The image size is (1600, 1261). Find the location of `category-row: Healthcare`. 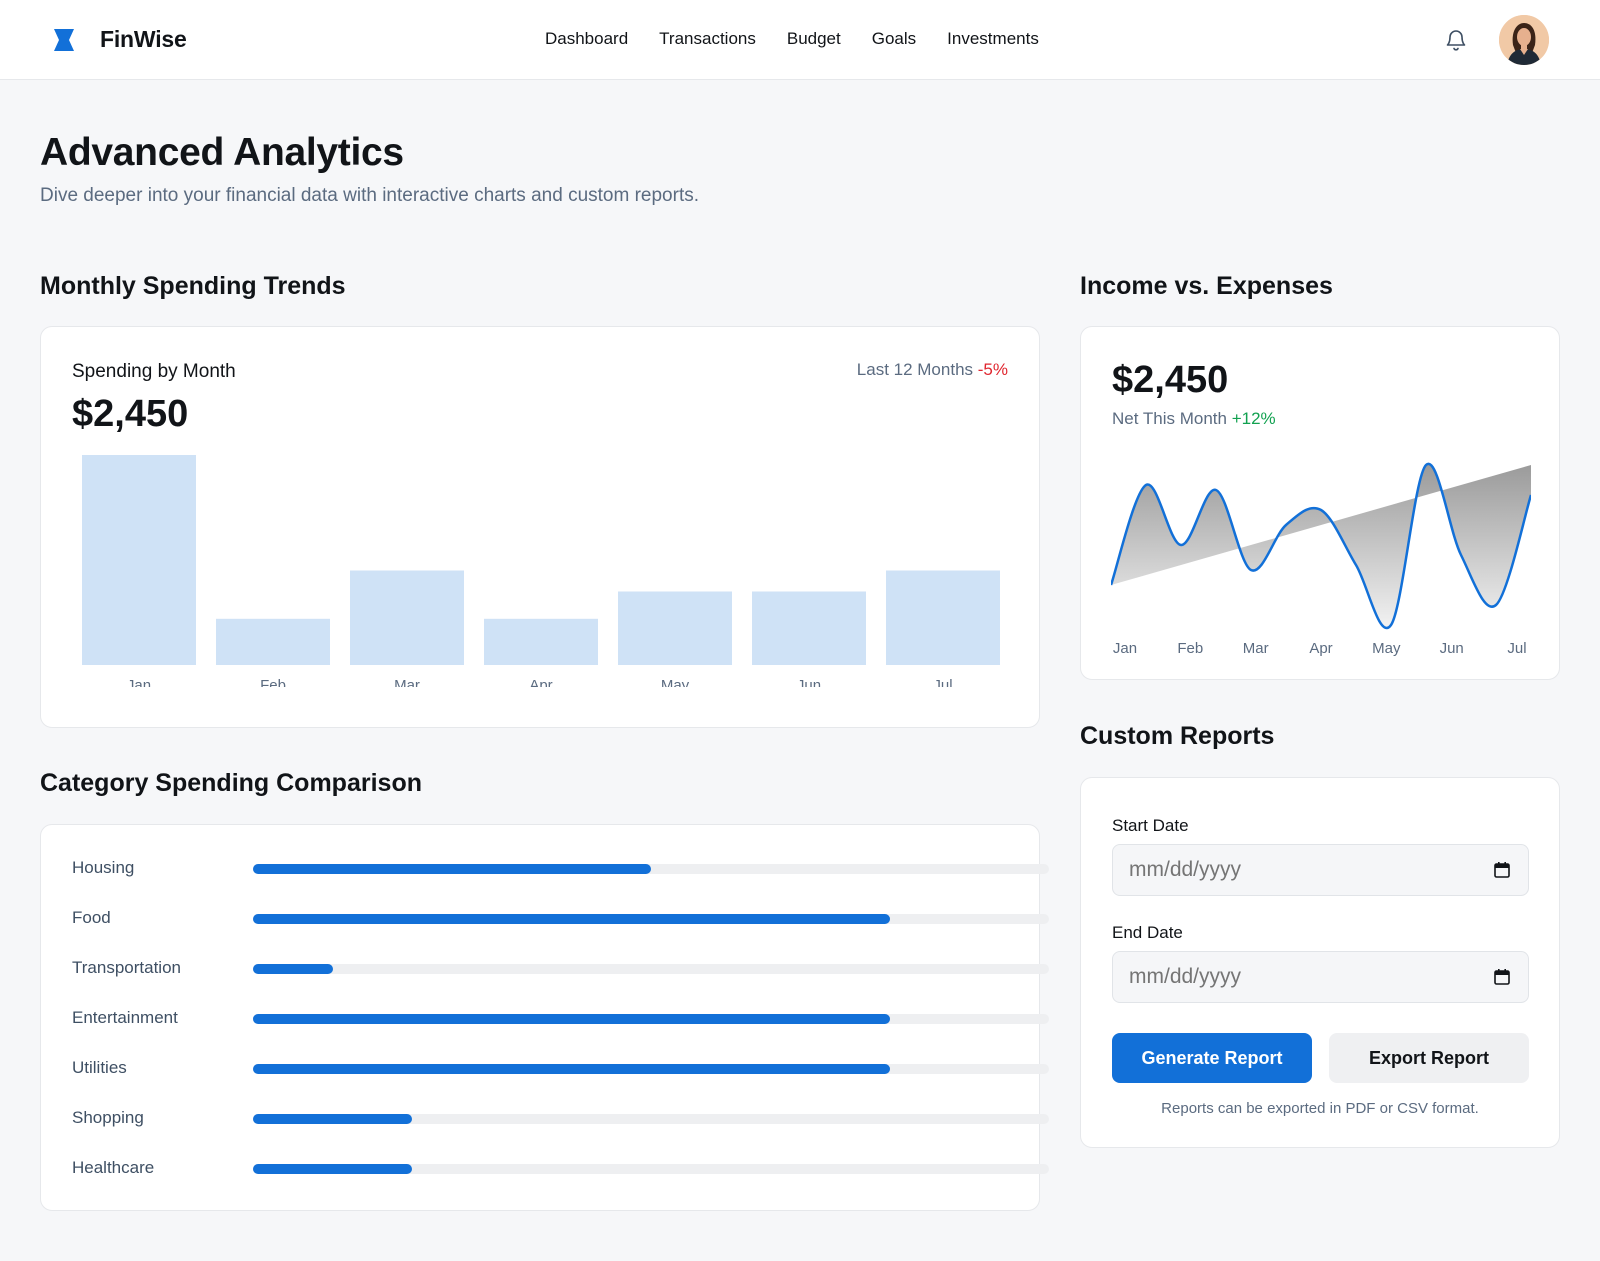

category-row: Healthcare is located at coordinates (560, 1168).